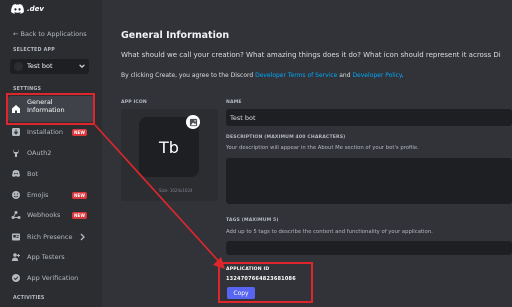 Image resolution: width=512 pixels, height=307 pixels. I want to click on description-label: DESCRIPTION (MAXIMUM 400 CHARACTERS), so click(286, 137).